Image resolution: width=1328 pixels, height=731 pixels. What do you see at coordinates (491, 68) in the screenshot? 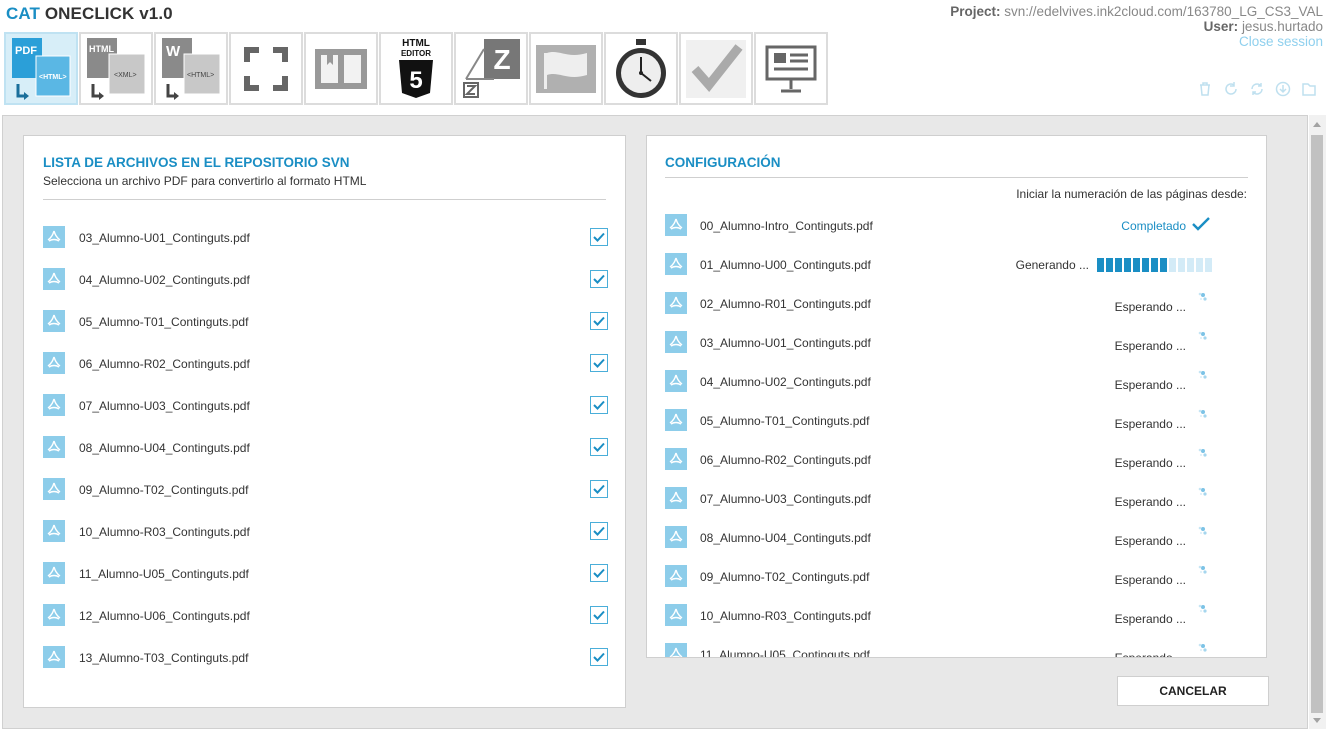
I see `tool-zip: Z` at bounding box center [491, 68].